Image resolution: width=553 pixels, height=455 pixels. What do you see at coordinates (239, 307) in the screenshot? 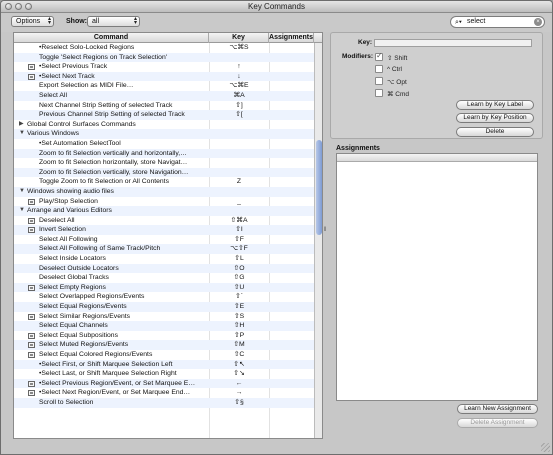
I see `command-key: ⇧E` at bounding box center [239, 307].